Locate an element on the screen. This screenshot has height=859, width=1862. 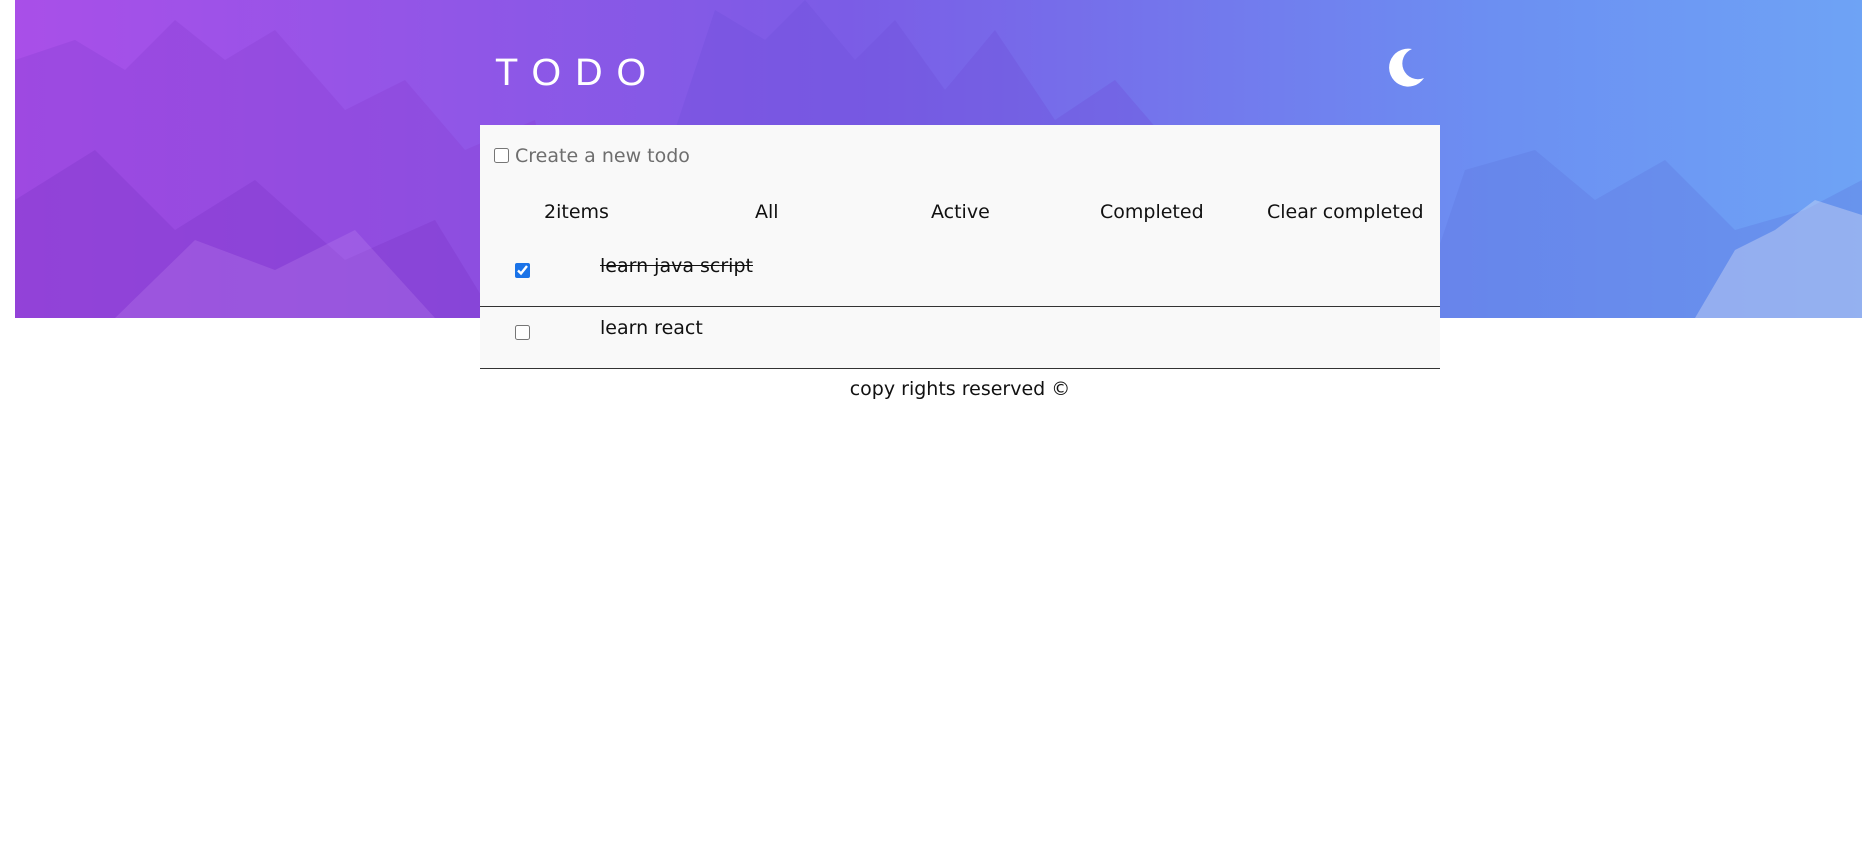
footer-copyright: copy rights reserved © is located at coordinates (960, 389).